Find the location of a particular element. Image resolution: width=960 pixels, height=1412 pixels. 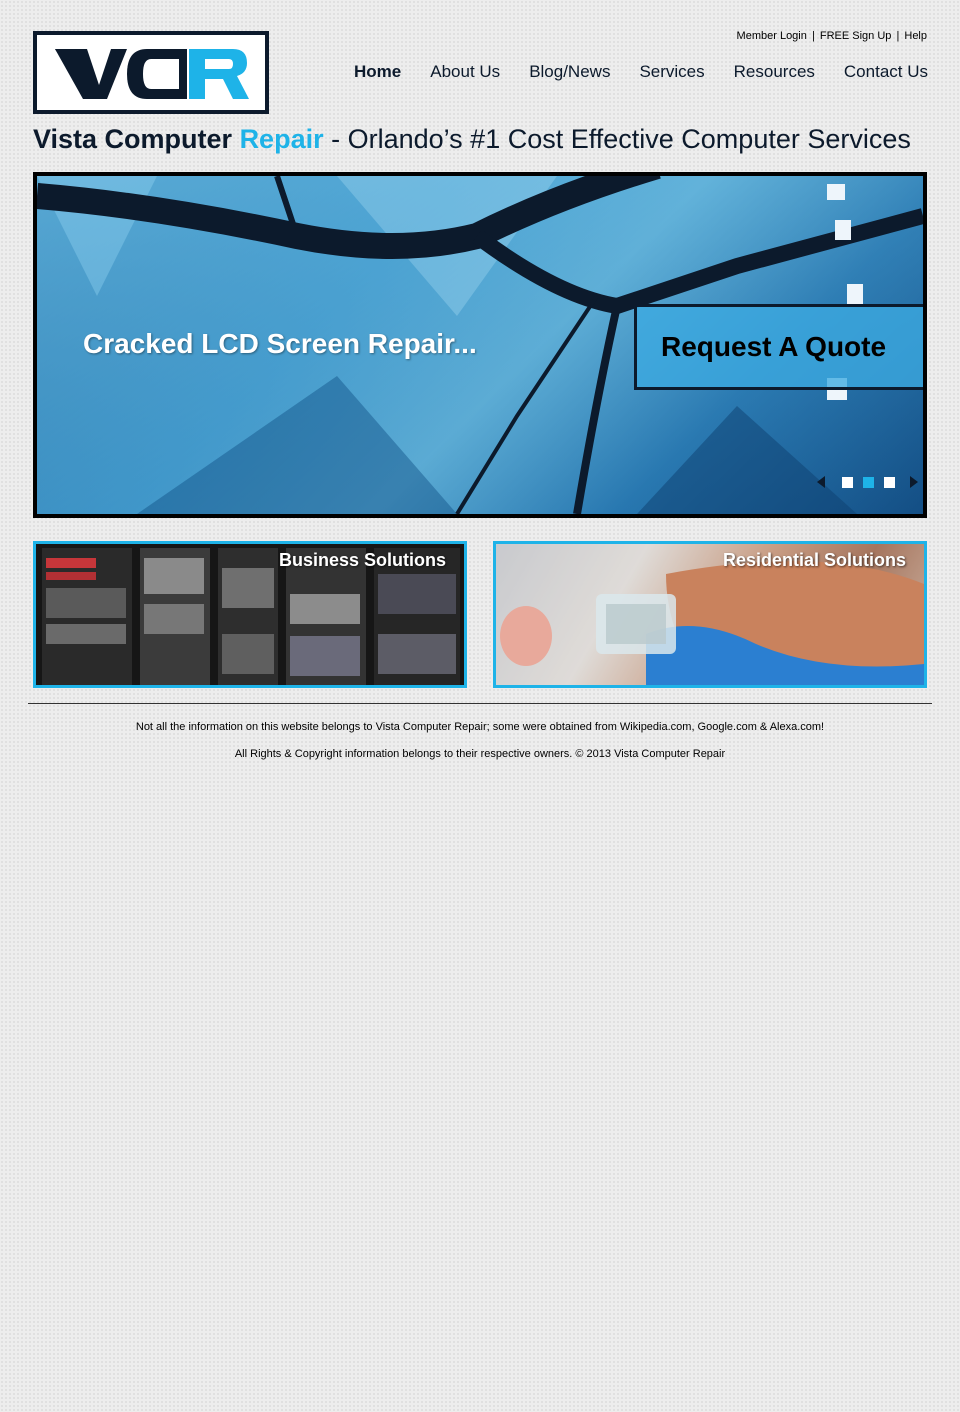

nav-services: Services is located at coordinates (671, 72).